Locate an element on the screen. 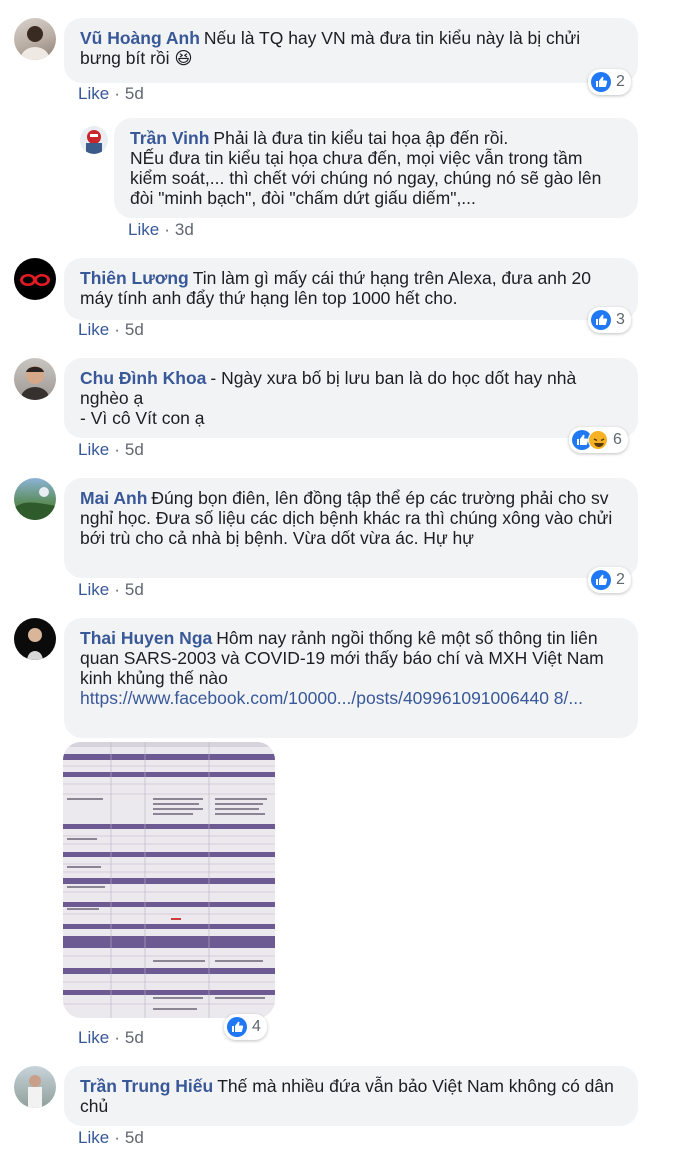 Image resolution: width=678 pixels, height=1150 pixels. laughing-face-icon is located at coordinates (598, 440).